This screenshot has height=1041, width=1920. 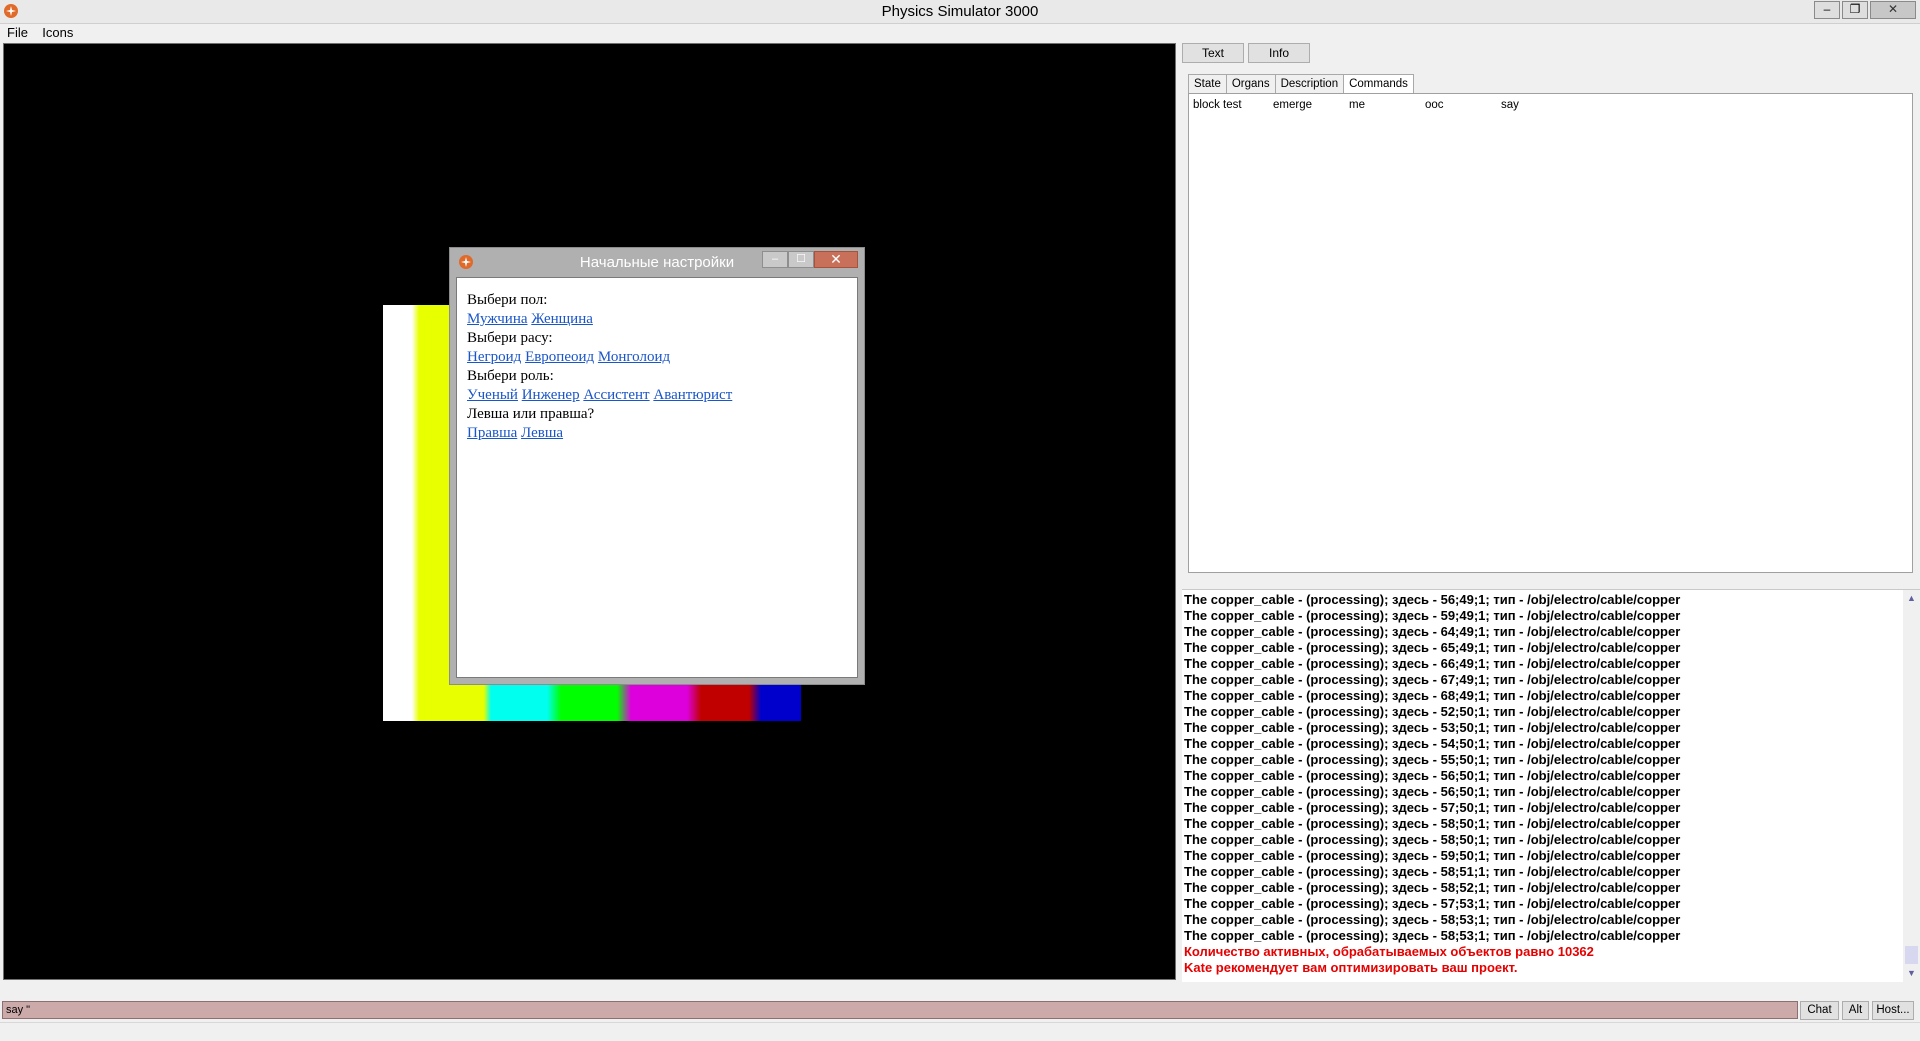 I want to click on gender-prompt: Выбери пол:, so click(x=507, y=300).